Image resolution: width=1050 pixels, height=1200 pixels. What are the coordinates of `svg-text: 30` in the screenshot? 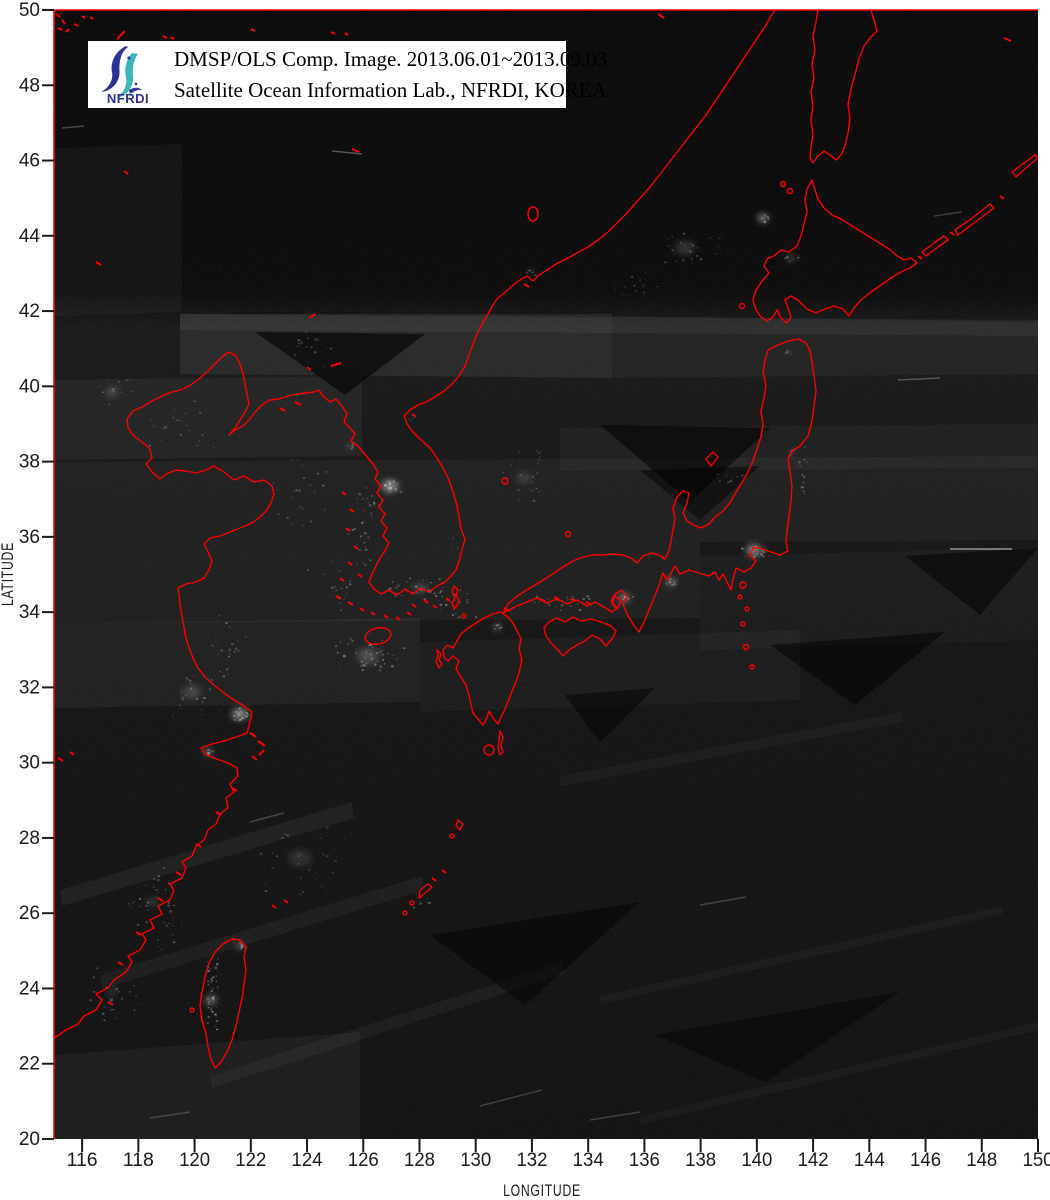 It's located at (29, 763).